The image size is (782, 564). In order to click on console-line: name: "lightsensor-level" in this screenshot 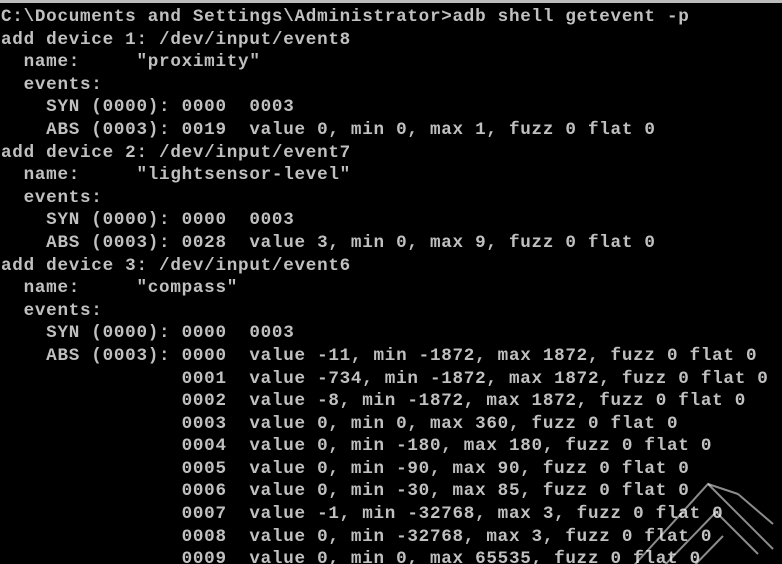, I will do `click(176, 175)`.